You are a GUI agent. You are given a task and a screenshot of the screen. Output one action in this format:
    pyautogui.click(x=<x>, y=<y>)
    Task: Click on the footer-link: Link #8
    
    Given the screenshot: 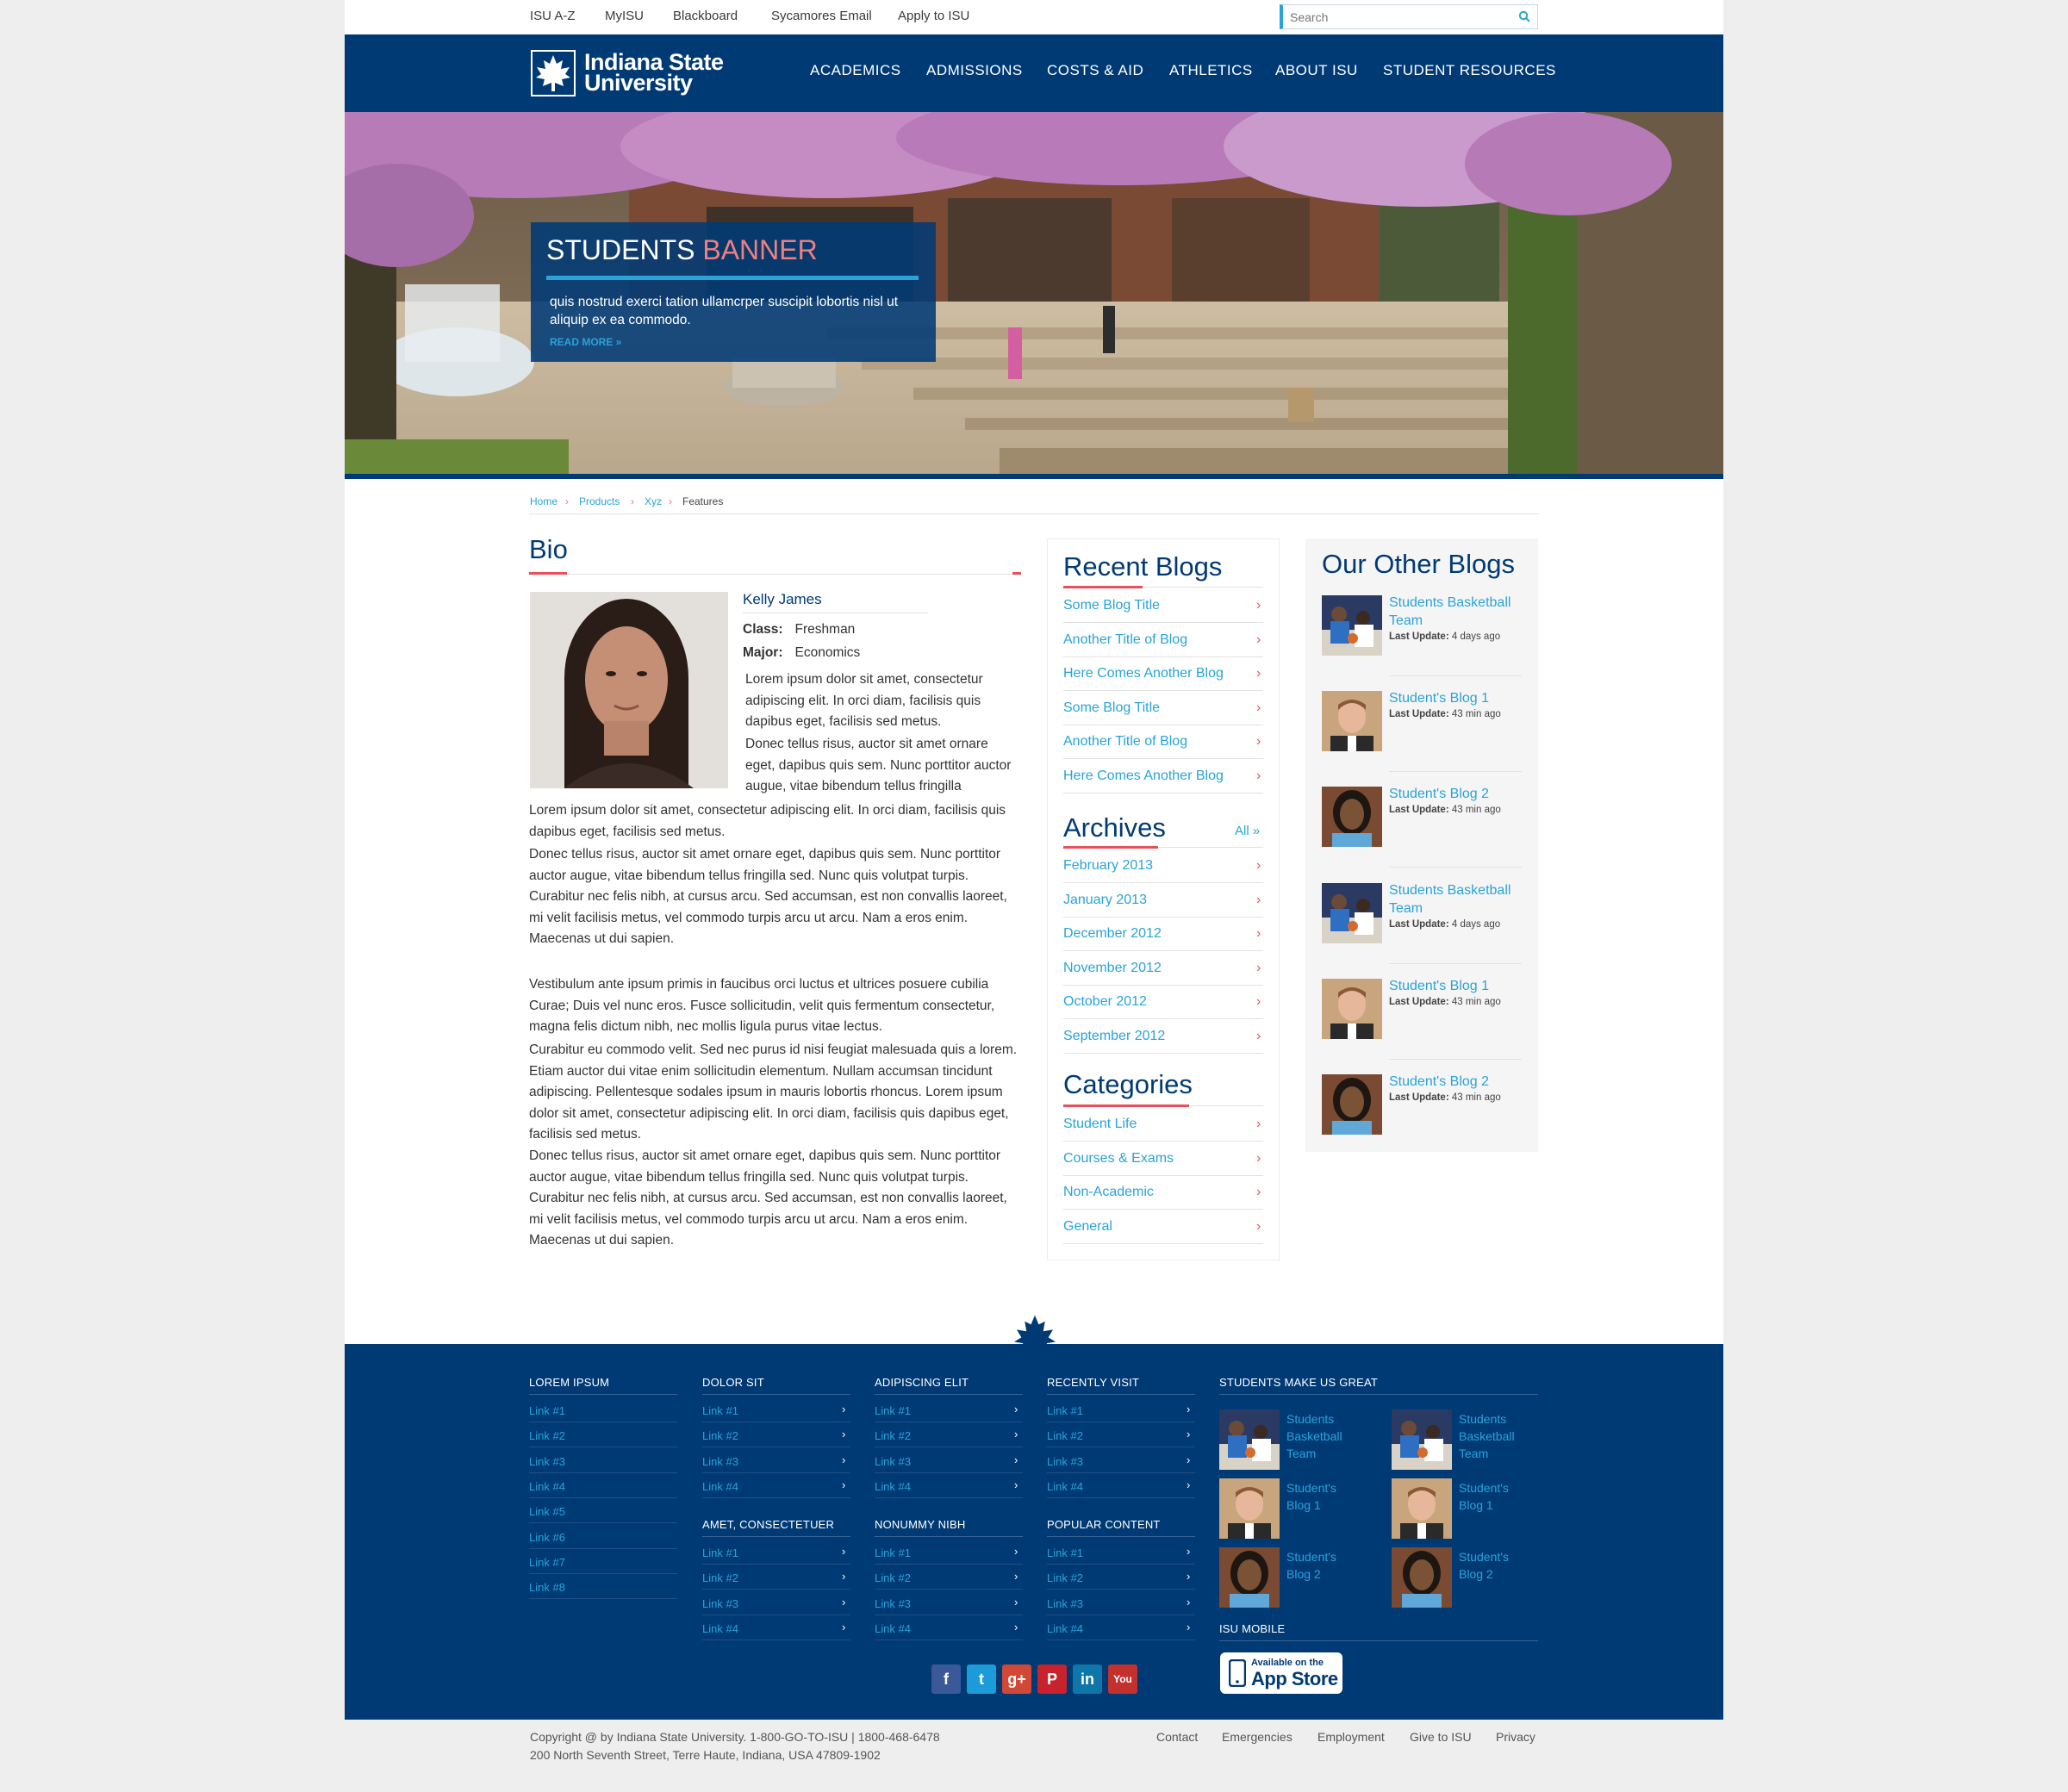 What is the action you would take?
    pyautogui.click(x=547, y=1588)
    